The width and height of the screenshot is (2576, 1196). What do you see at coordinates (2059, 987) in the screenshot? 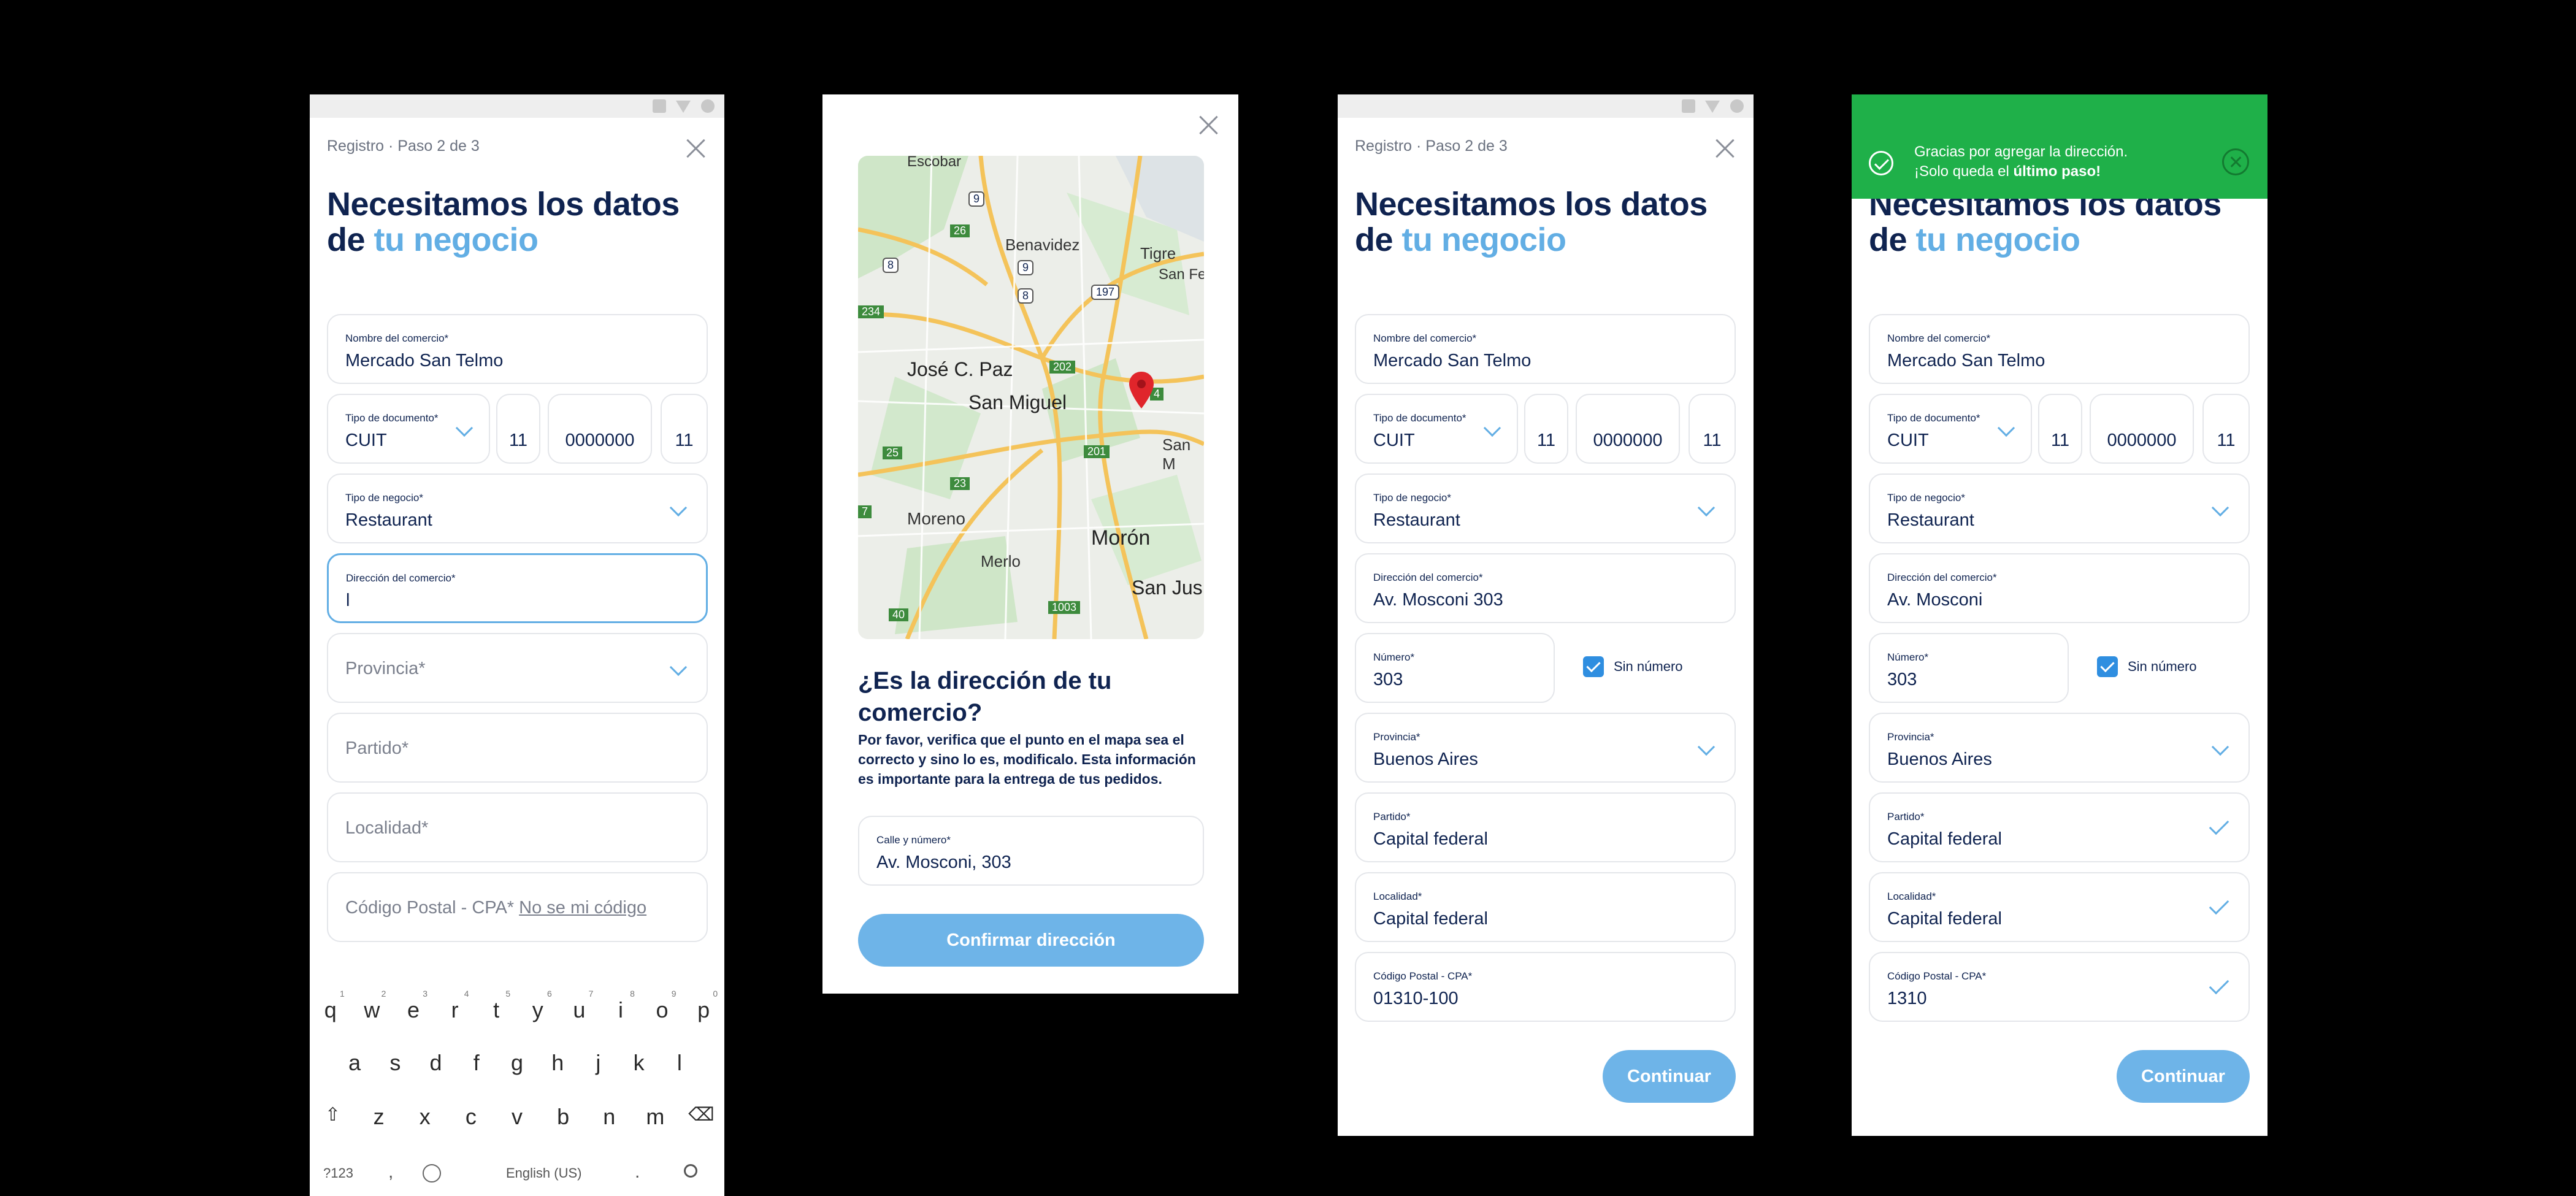
I see `cp-input: Código Postal - CPA* 1310` at bounding box center [2059, 987].